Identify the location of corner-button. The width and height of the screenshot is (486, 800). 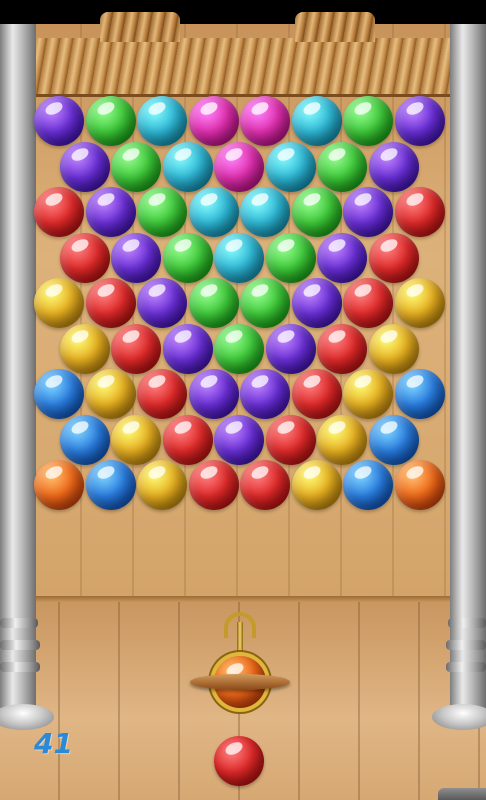
(462, 794).